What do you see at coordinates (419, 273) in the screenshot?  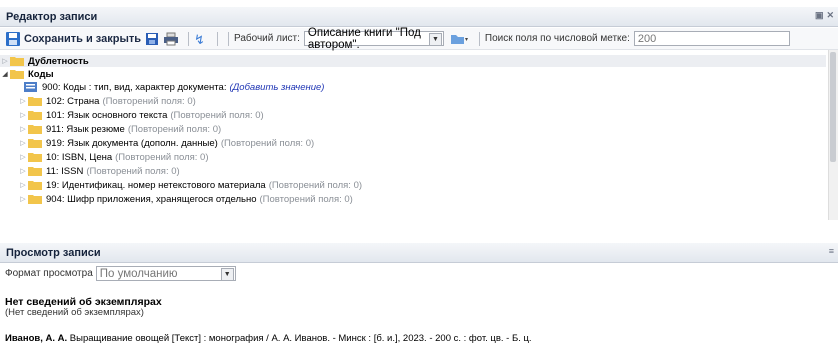 I see `view-format-row: Формат просмотра По умолчанию ▼` at bounding box center [419, 273].